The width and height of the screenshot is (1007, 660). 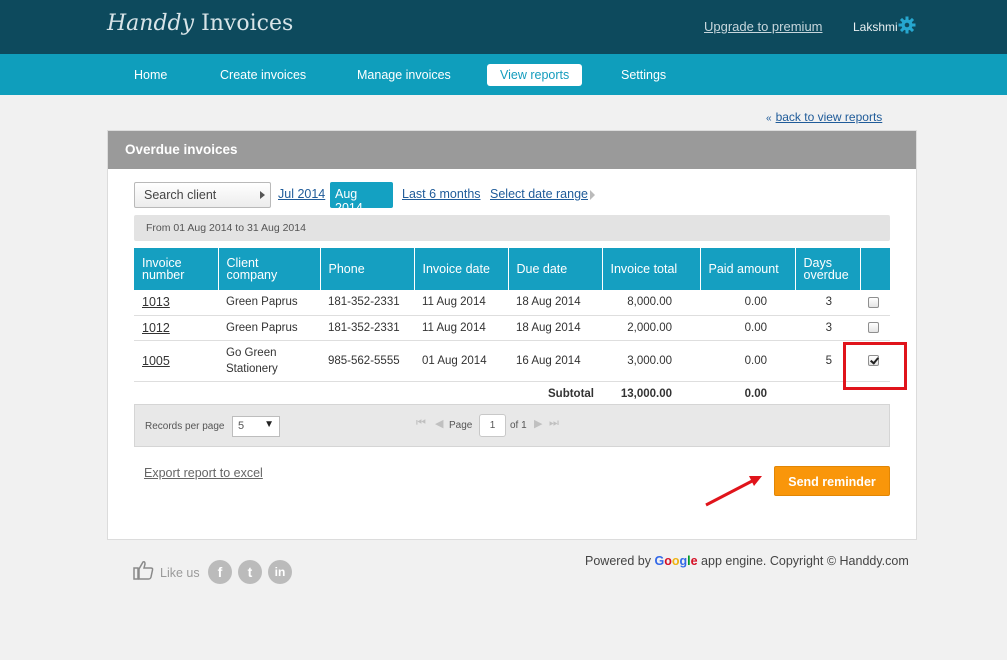 What do you see at coordinates (676, 561) in the screenshot?
I see `google-logo: Google` at bounding box center [676, 561].